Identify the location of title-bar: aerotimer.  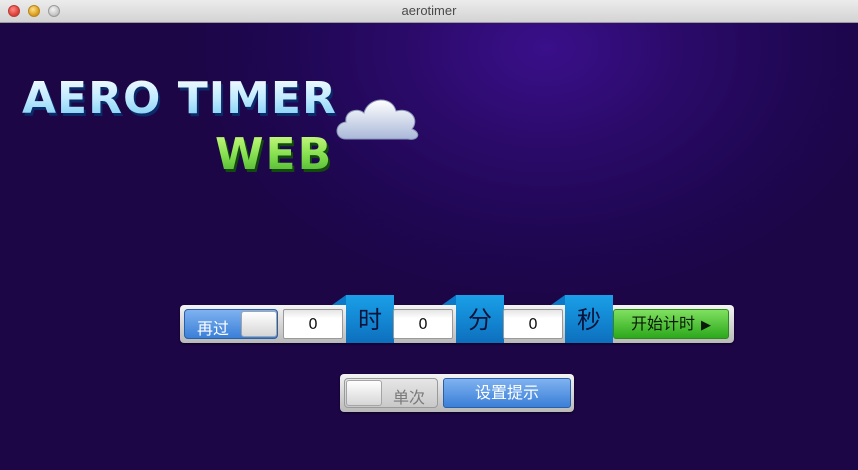
(429, 11).